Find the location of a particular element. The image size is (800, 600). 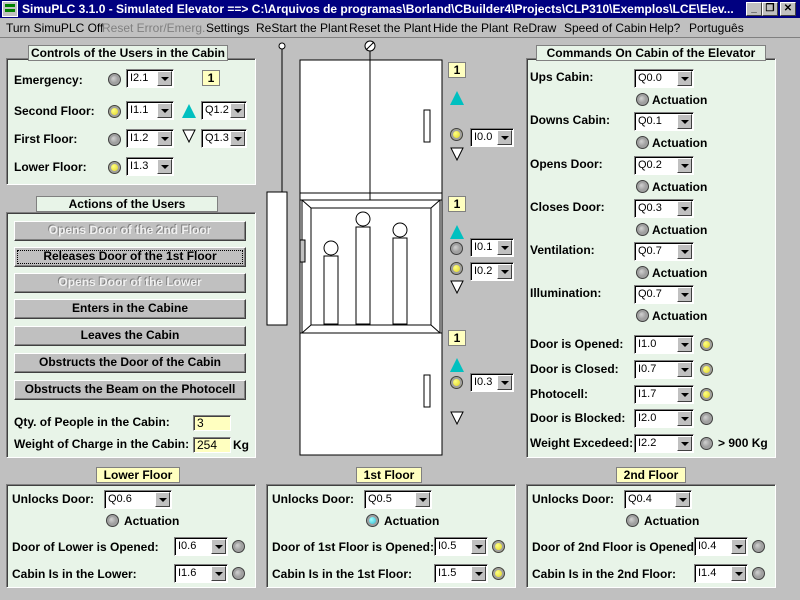

illumination-output-select: Q0.7 is located at coordinates (664, 294).